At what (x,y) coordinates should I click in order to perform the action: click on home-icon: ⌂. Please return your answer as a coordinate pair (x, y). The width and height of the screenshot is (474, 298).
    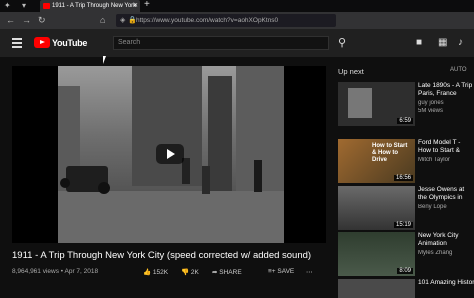
    Looking at the image, I should click on (102, 20).